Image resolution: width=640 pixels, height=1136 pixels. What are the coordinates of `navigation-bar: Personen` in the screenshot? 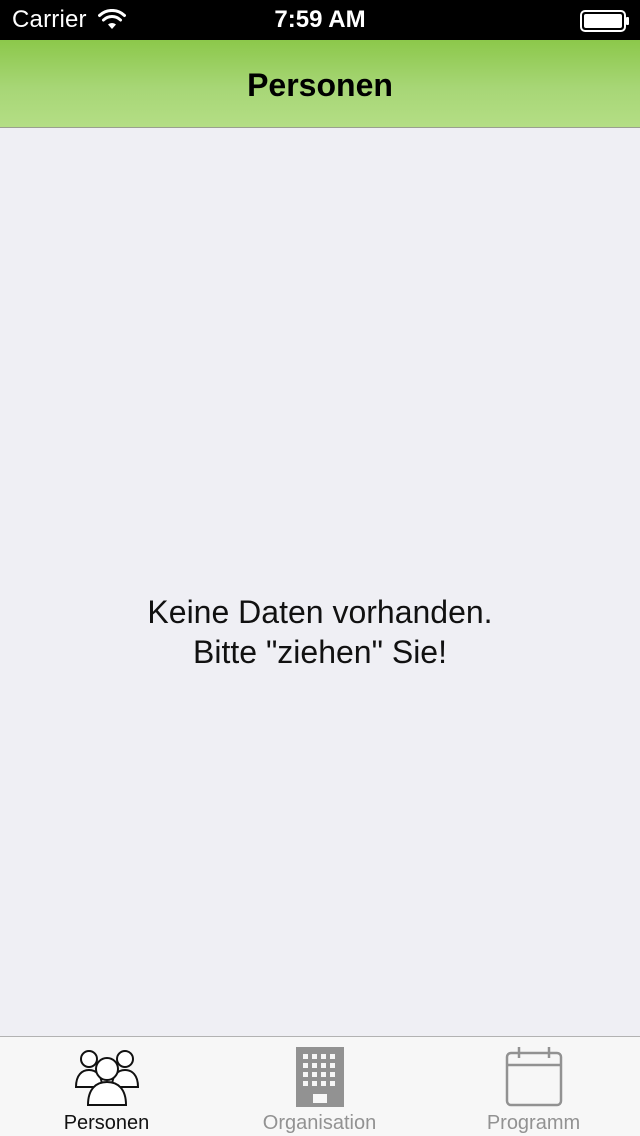 It's located at (320, 84).